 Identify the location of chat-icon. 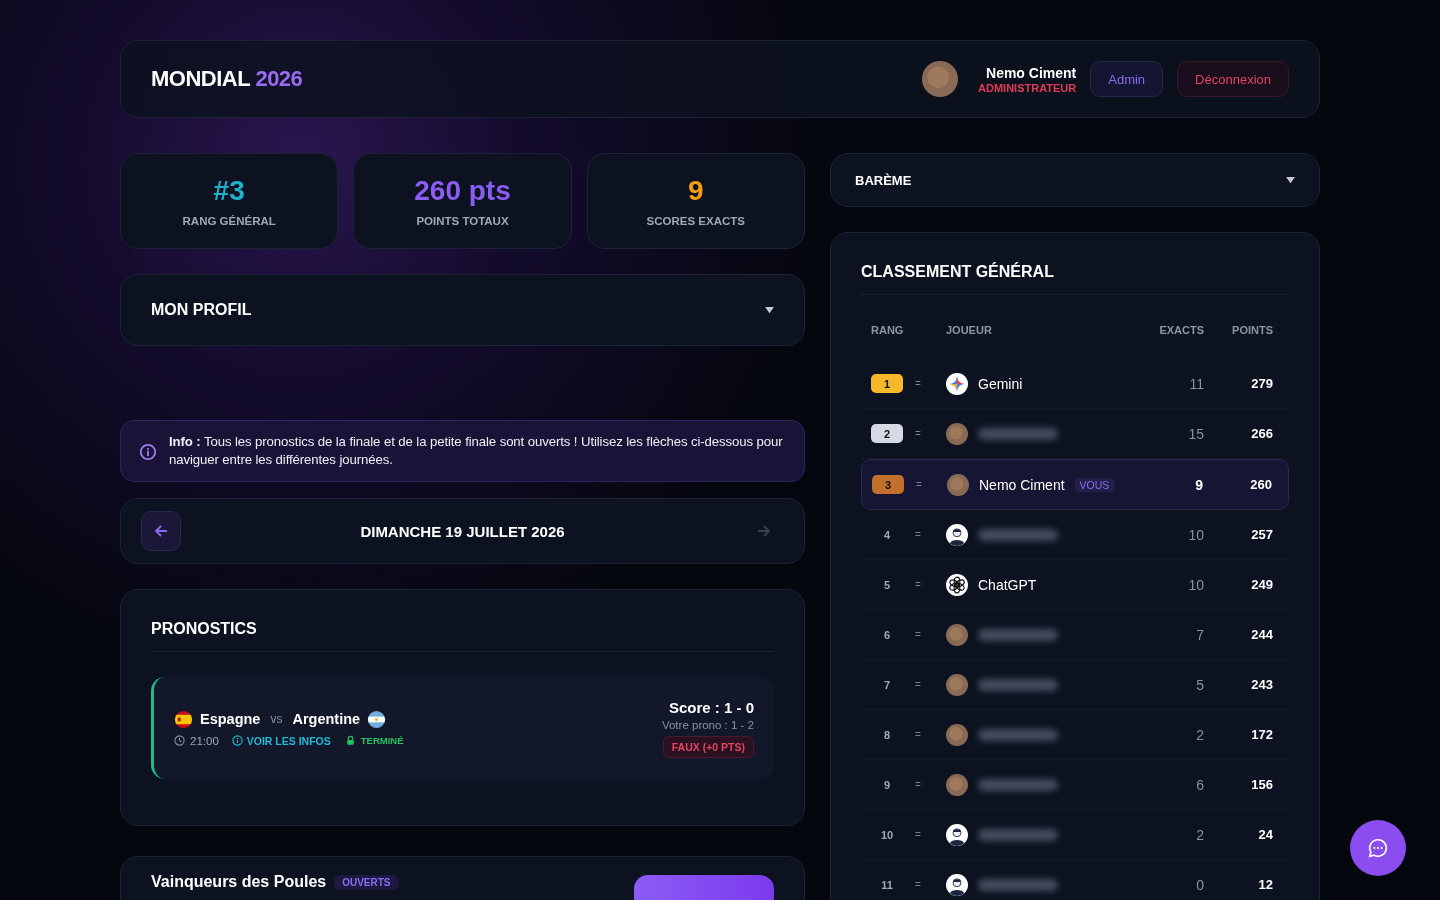
(1378, 848).